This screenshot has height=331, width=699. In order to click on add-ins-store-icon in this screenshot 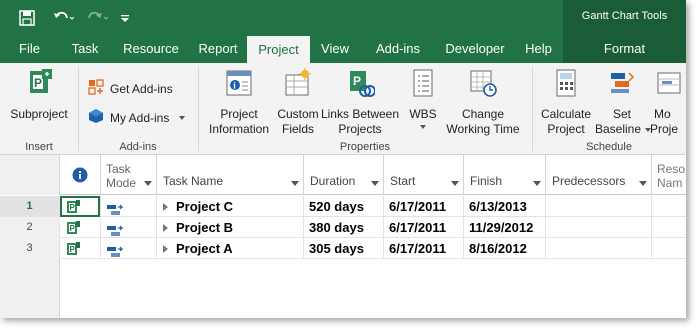, I will do `click(96, 88)`.